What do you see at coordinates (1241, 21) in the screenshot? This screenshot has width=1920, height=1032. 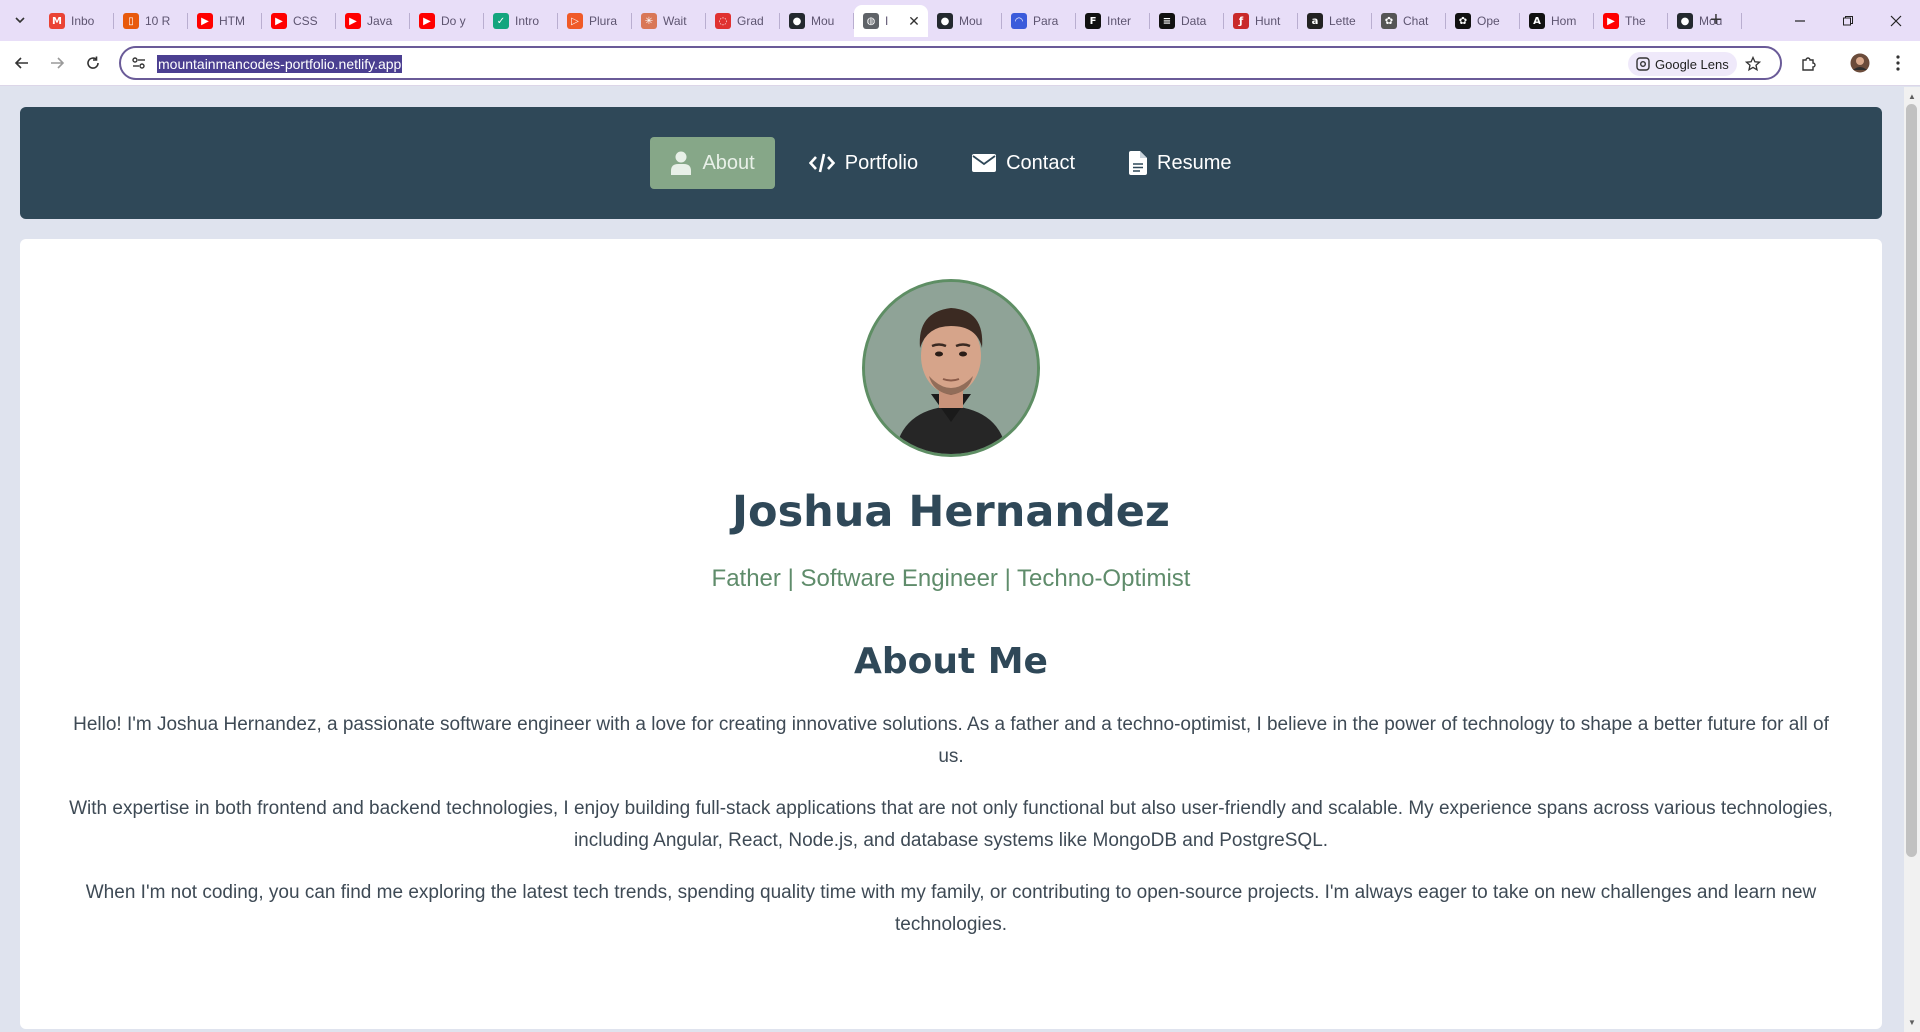 I see `fx-icon: ƒ` at bounding box center [1241, 21].